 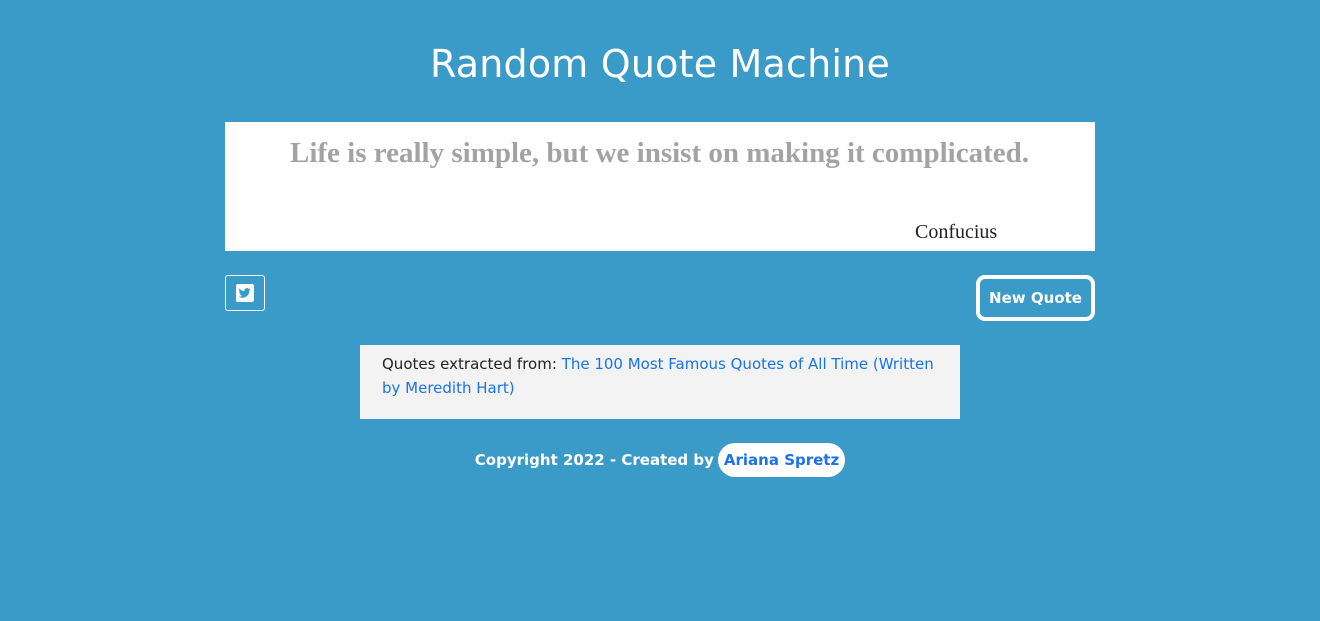 I want to click on quote-author: Confucius, so click(x=956, y=232).